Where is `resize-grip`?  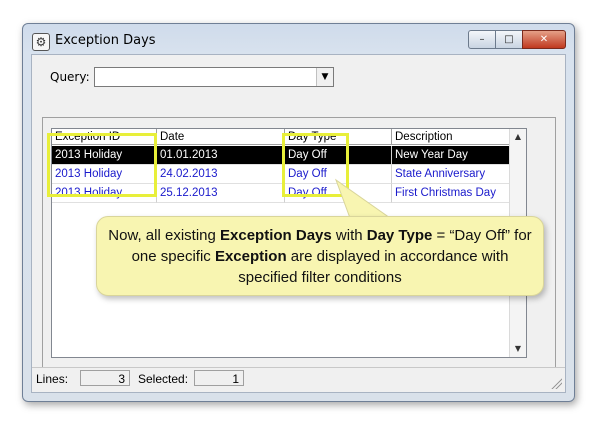
resize-grip is located at coordinates (556, 383).